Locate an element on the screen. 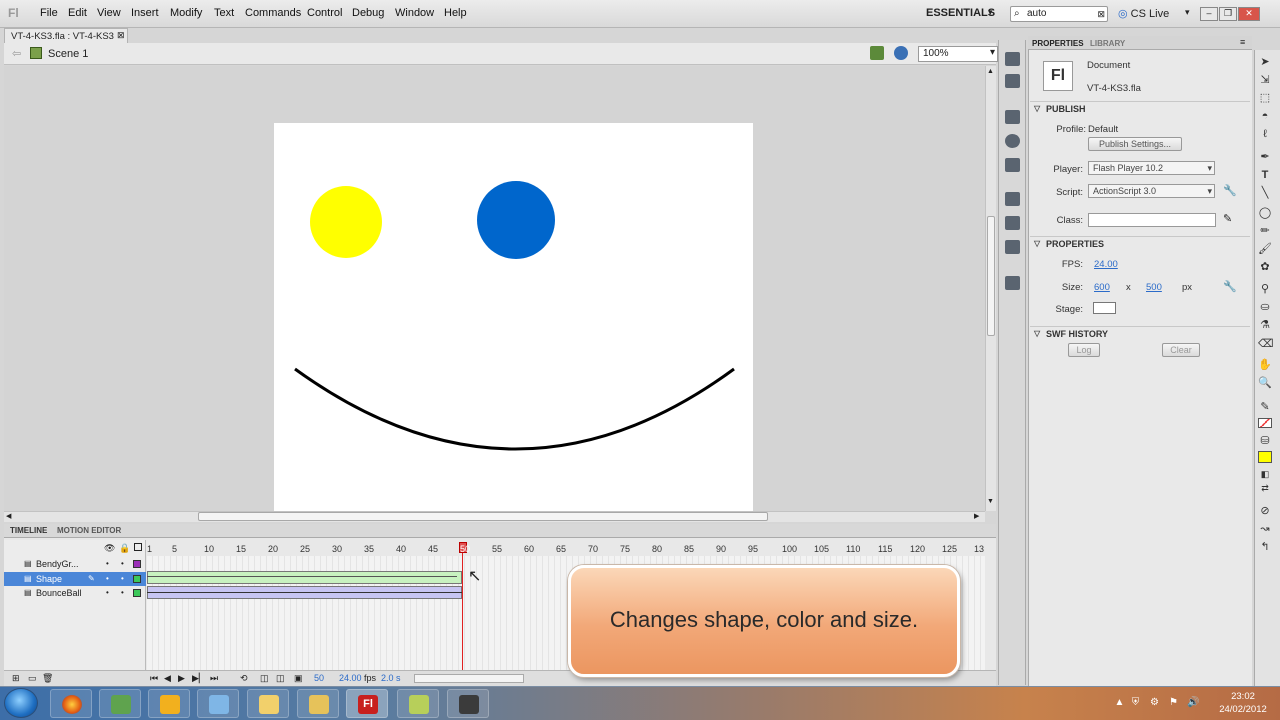 The height and width of the screenshot is (720, 1280). loop-icon: ⟲ is located at coordinates (244, 678).